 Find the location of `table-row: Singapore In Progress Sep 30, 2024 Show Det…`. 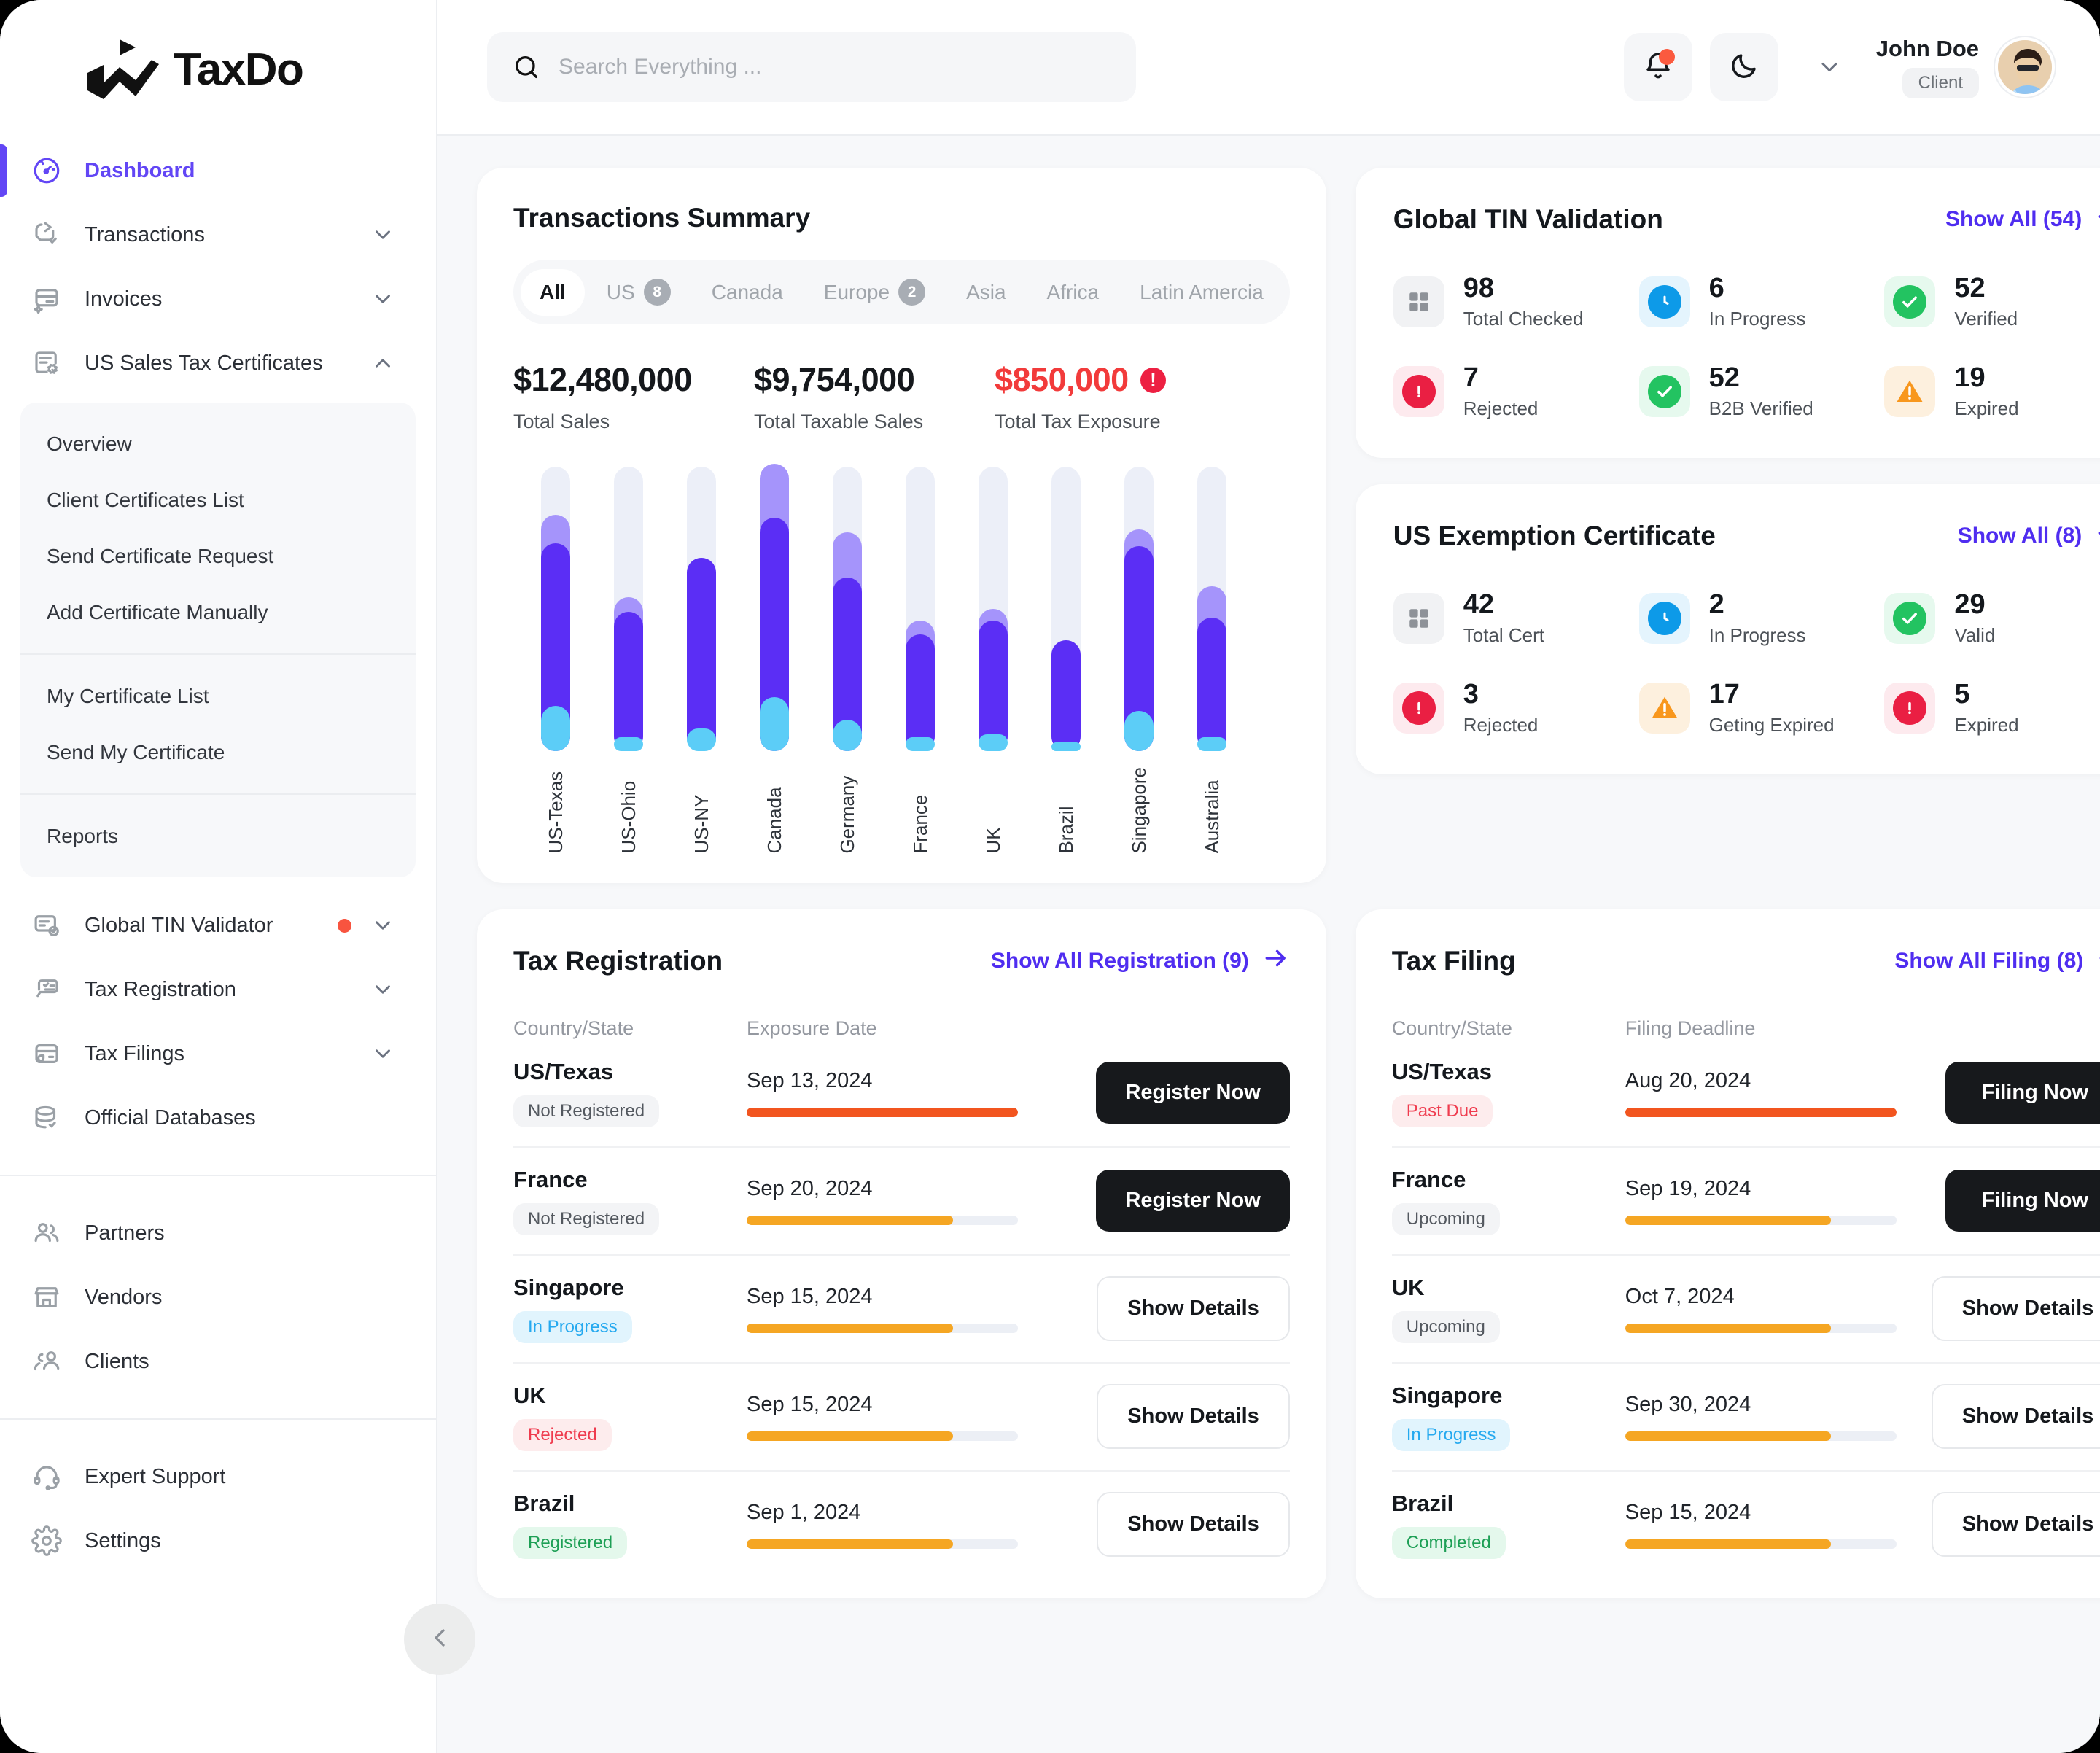

table-row: Singapore In Progress Sep 30, 2024 Show Det… is located at coordinates (1745, 1418).